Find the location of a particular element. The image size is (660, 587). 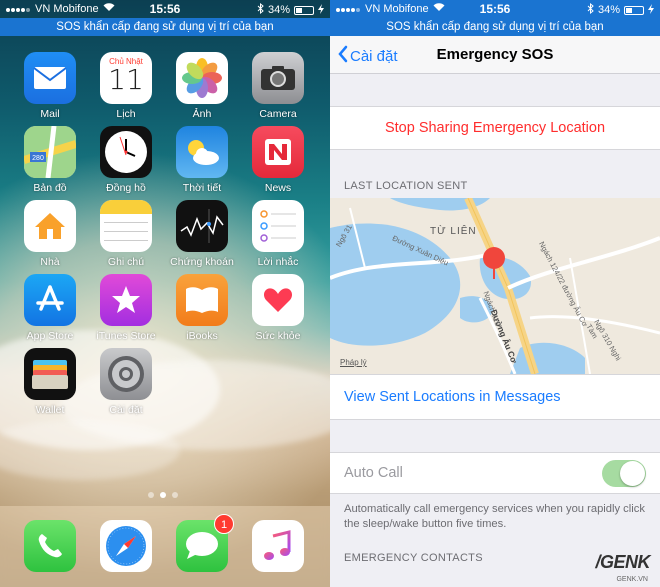

app-label: iTunes Store is located at coordinates (126, 336).